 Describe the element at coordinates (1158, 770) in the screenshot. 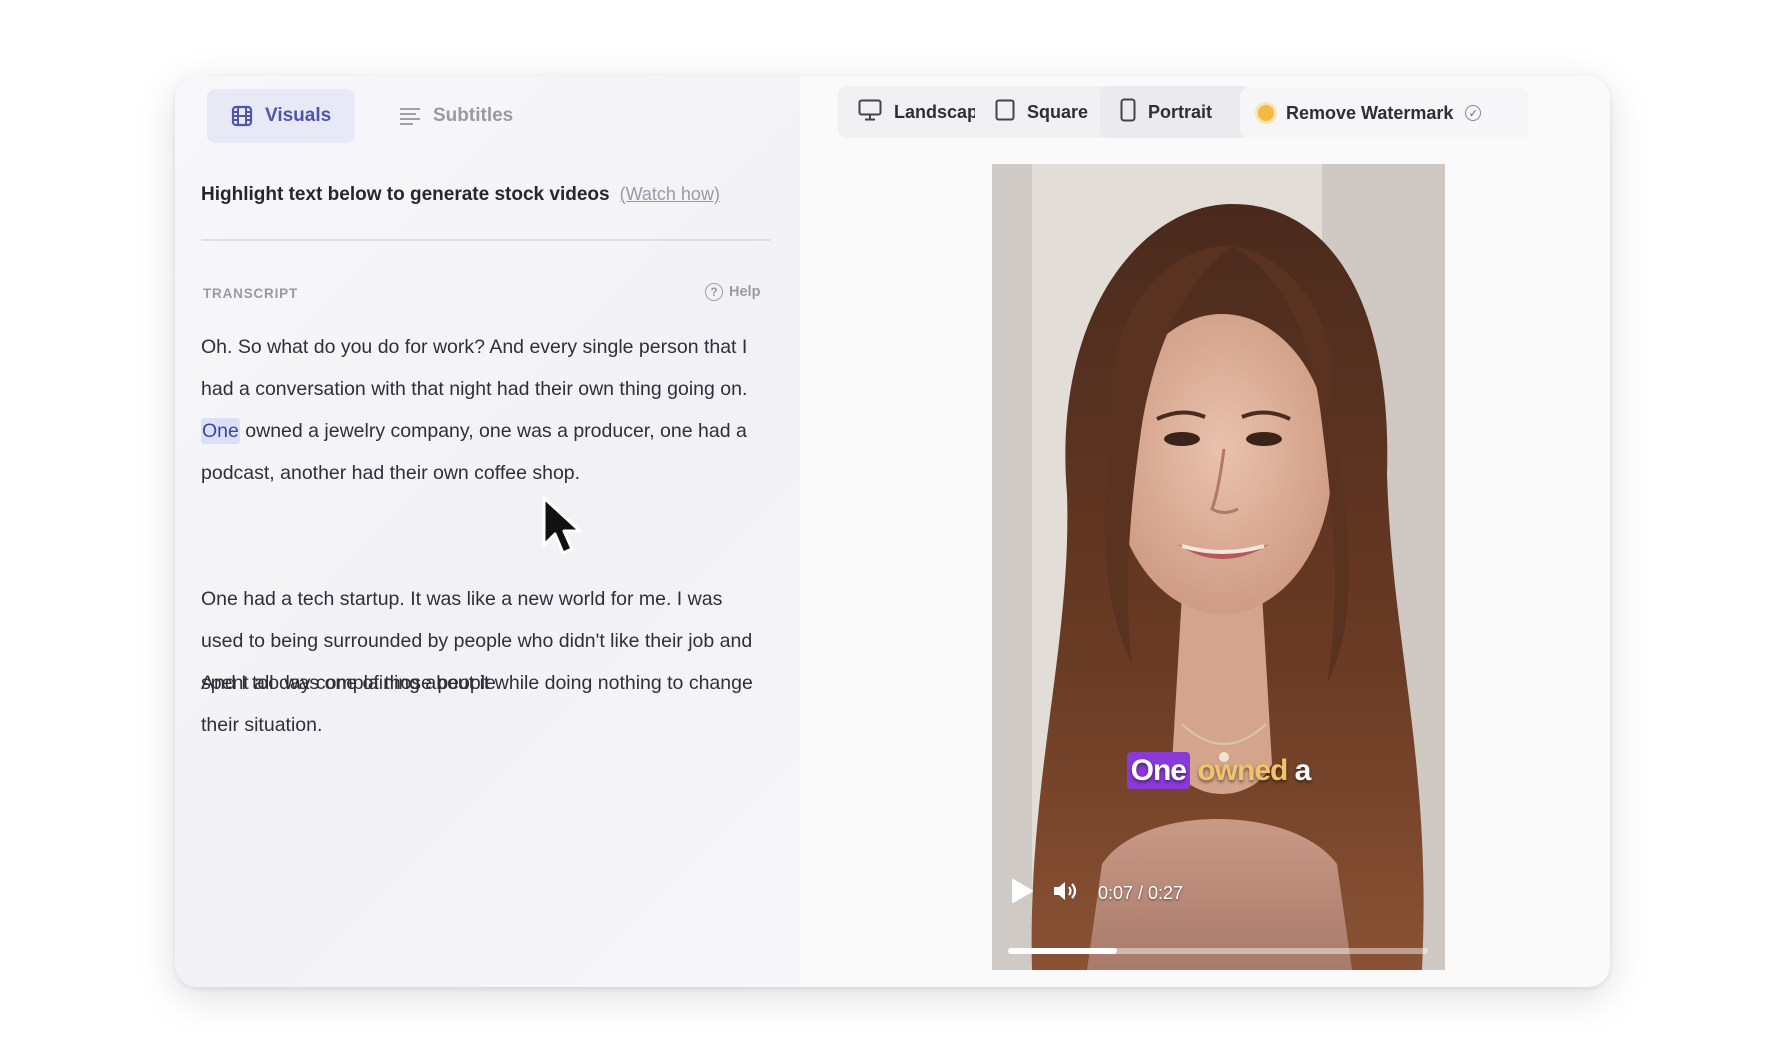

I see `caption-active-word: One` at that location.